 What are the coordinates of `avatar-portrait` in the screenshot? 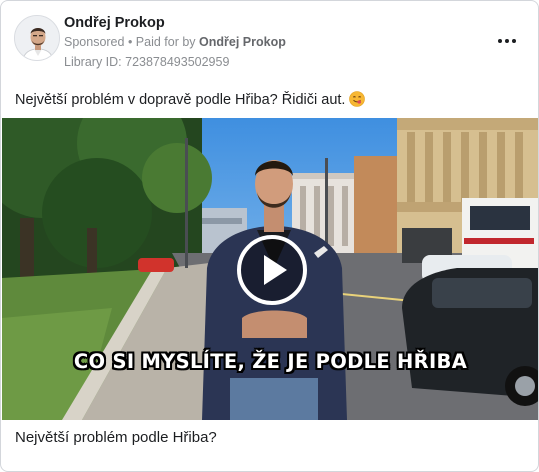 It's located at (37, 38).